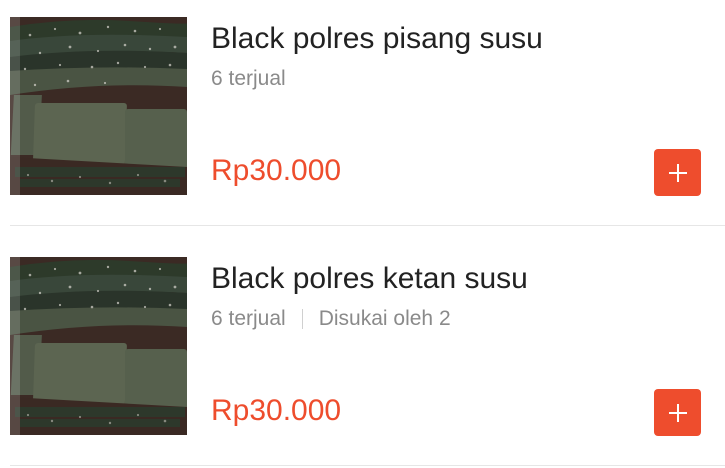 Image resolution: width=725 pixels, height=468 pixels. What do you see at coordinates (302, 319) in the screenshot?
I see `meta-separator` at bounding box center [302, 319].